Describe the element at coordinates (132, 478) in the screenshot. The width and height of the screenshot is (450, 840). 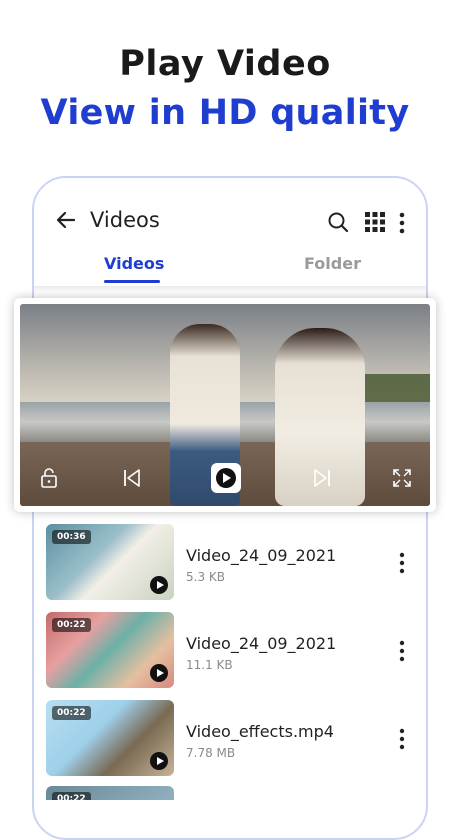
I see `skip-previous-icon` at that location.